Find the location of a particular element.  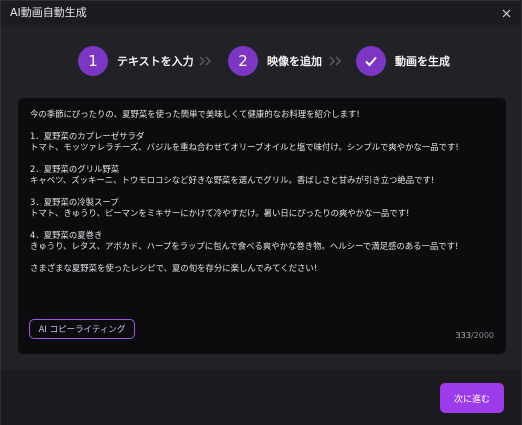

step-2-number: 2 is located at coordinates (243, 61).